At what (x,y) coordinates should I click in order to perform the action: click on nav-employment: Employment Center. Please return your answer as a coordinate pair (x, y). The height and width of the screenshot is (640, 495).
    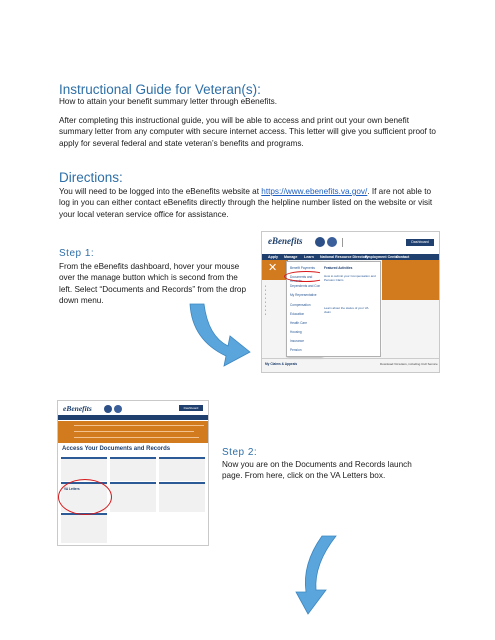
    Looking at the image, I should click on (382, 257).